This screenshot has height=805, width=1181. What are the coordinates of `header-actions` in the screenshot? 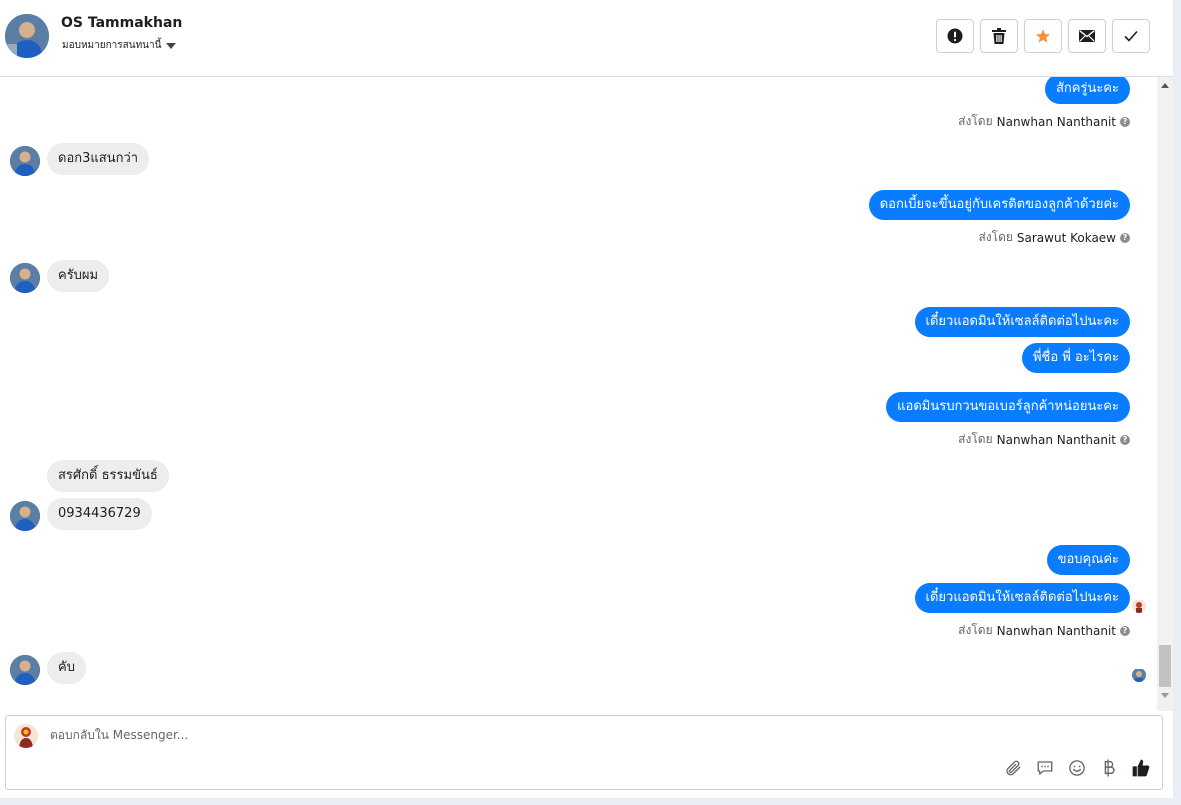 It's located at (1043, 36).